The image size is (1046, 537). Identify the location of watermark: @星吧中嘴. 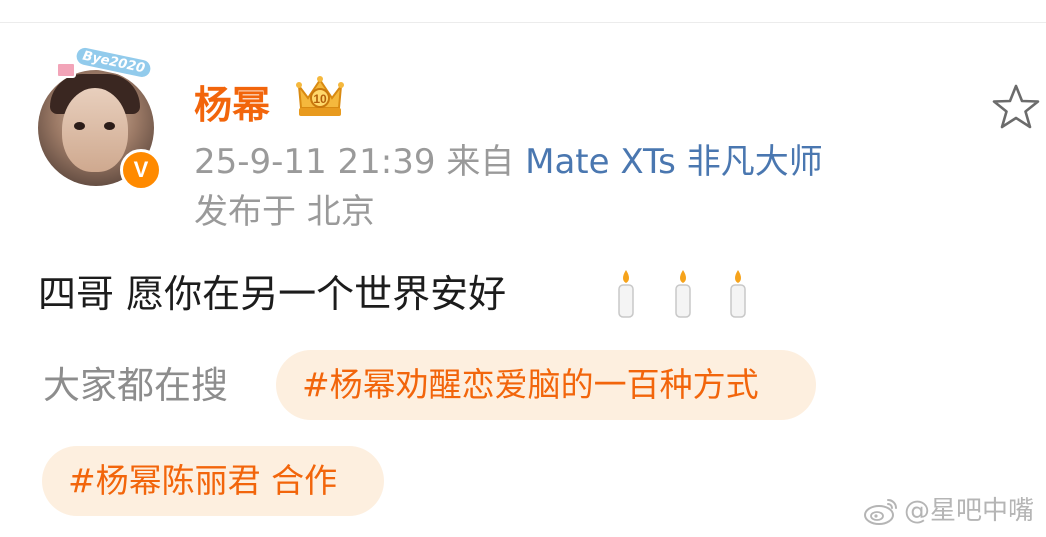
(948, 511).